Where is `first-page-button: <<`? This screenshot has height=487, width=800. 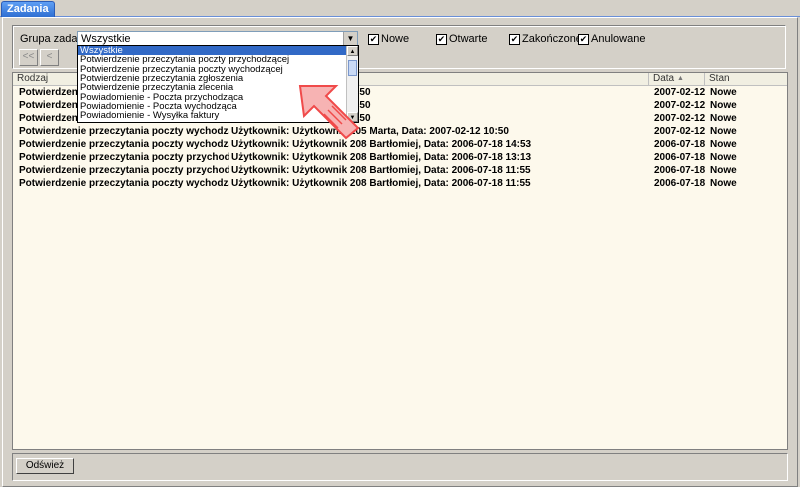 first-page-button: << is located at coordinates (28, 57).